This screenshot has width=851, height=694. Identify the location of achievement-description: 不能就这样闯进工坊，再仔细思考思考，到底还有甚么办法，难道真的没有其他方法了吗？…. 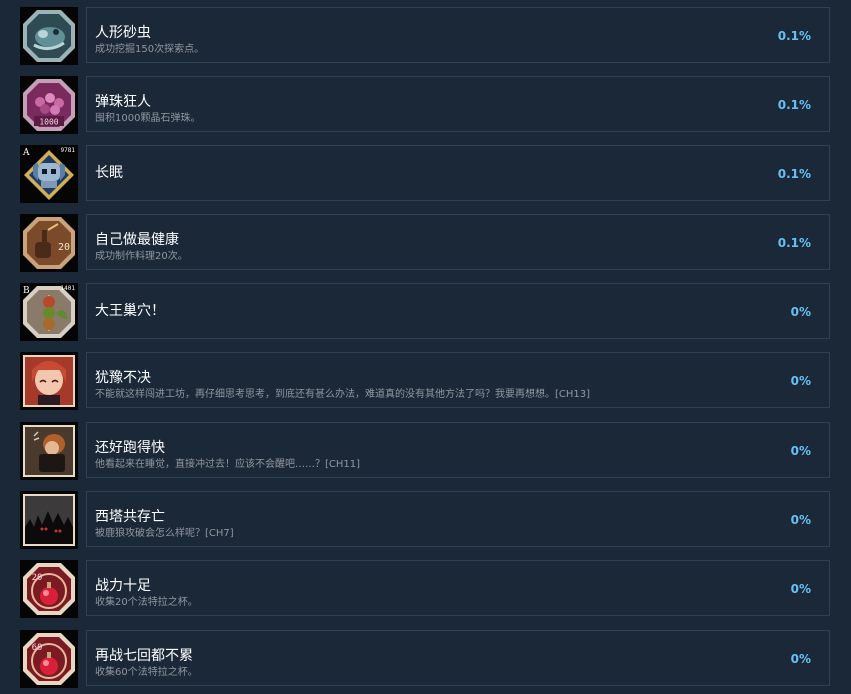
(343, 394).